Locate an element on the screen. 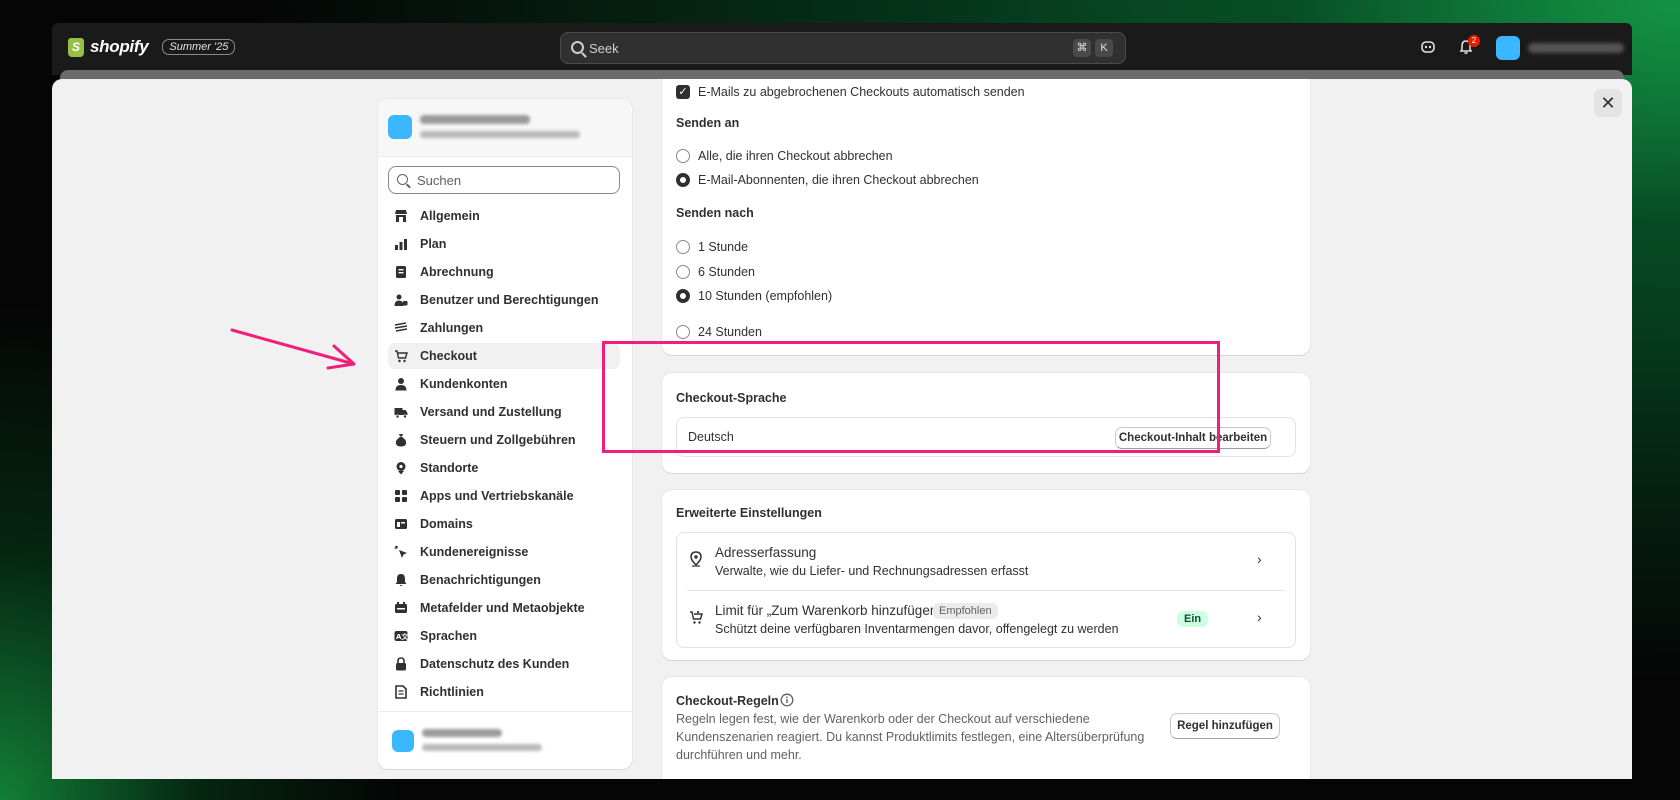 This screenshot has width=1680, height=800. sidebar-item-plan: Plan is located at coordinates (504, 244).